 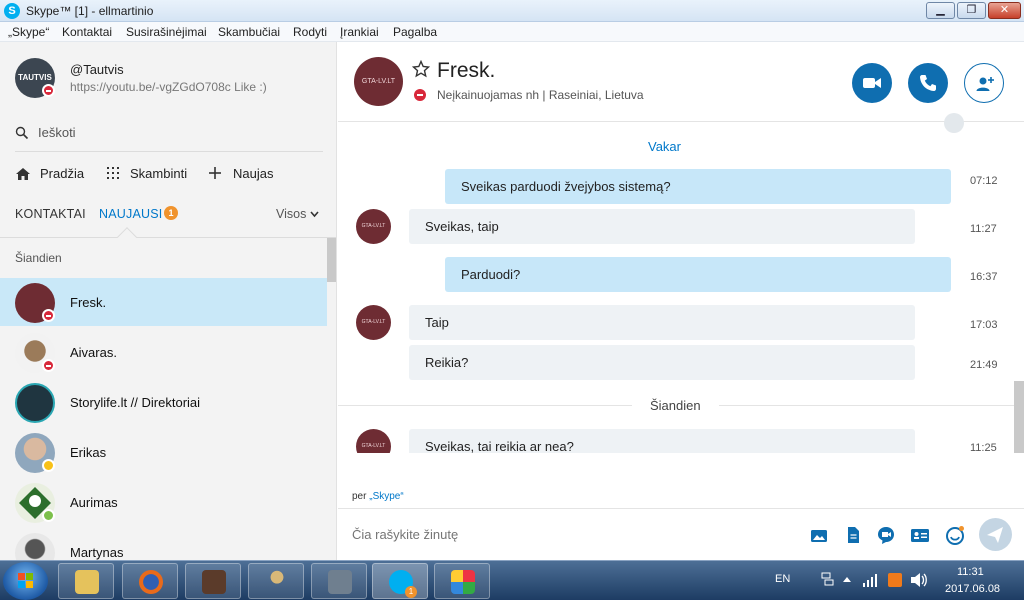 What do you see at coordinates (62, 173) in the screenshot?
I see `nav-home-label: Pradžia` at bounding box center [62, 173].